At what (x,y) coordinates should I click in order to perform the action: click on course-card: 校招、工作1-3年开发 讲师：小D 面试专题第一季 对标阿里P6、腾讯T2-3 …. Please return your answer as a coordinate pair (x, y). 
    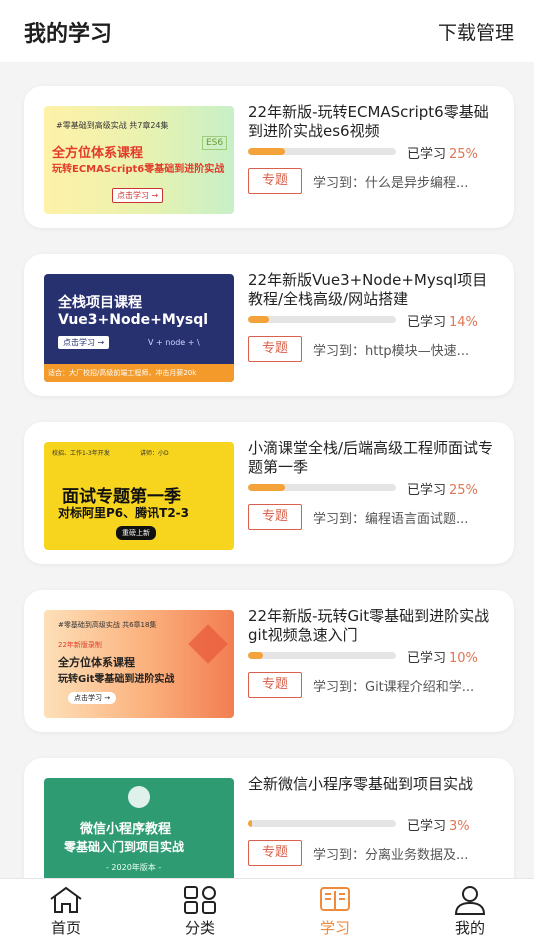
    Looking at the image, I should click on (269, 493).